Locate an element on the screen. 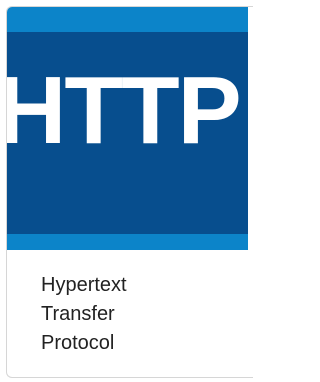 The width and height of the screenshot is (320, 382). caption-line-3: Protocol is located at coordinates (78, 343).